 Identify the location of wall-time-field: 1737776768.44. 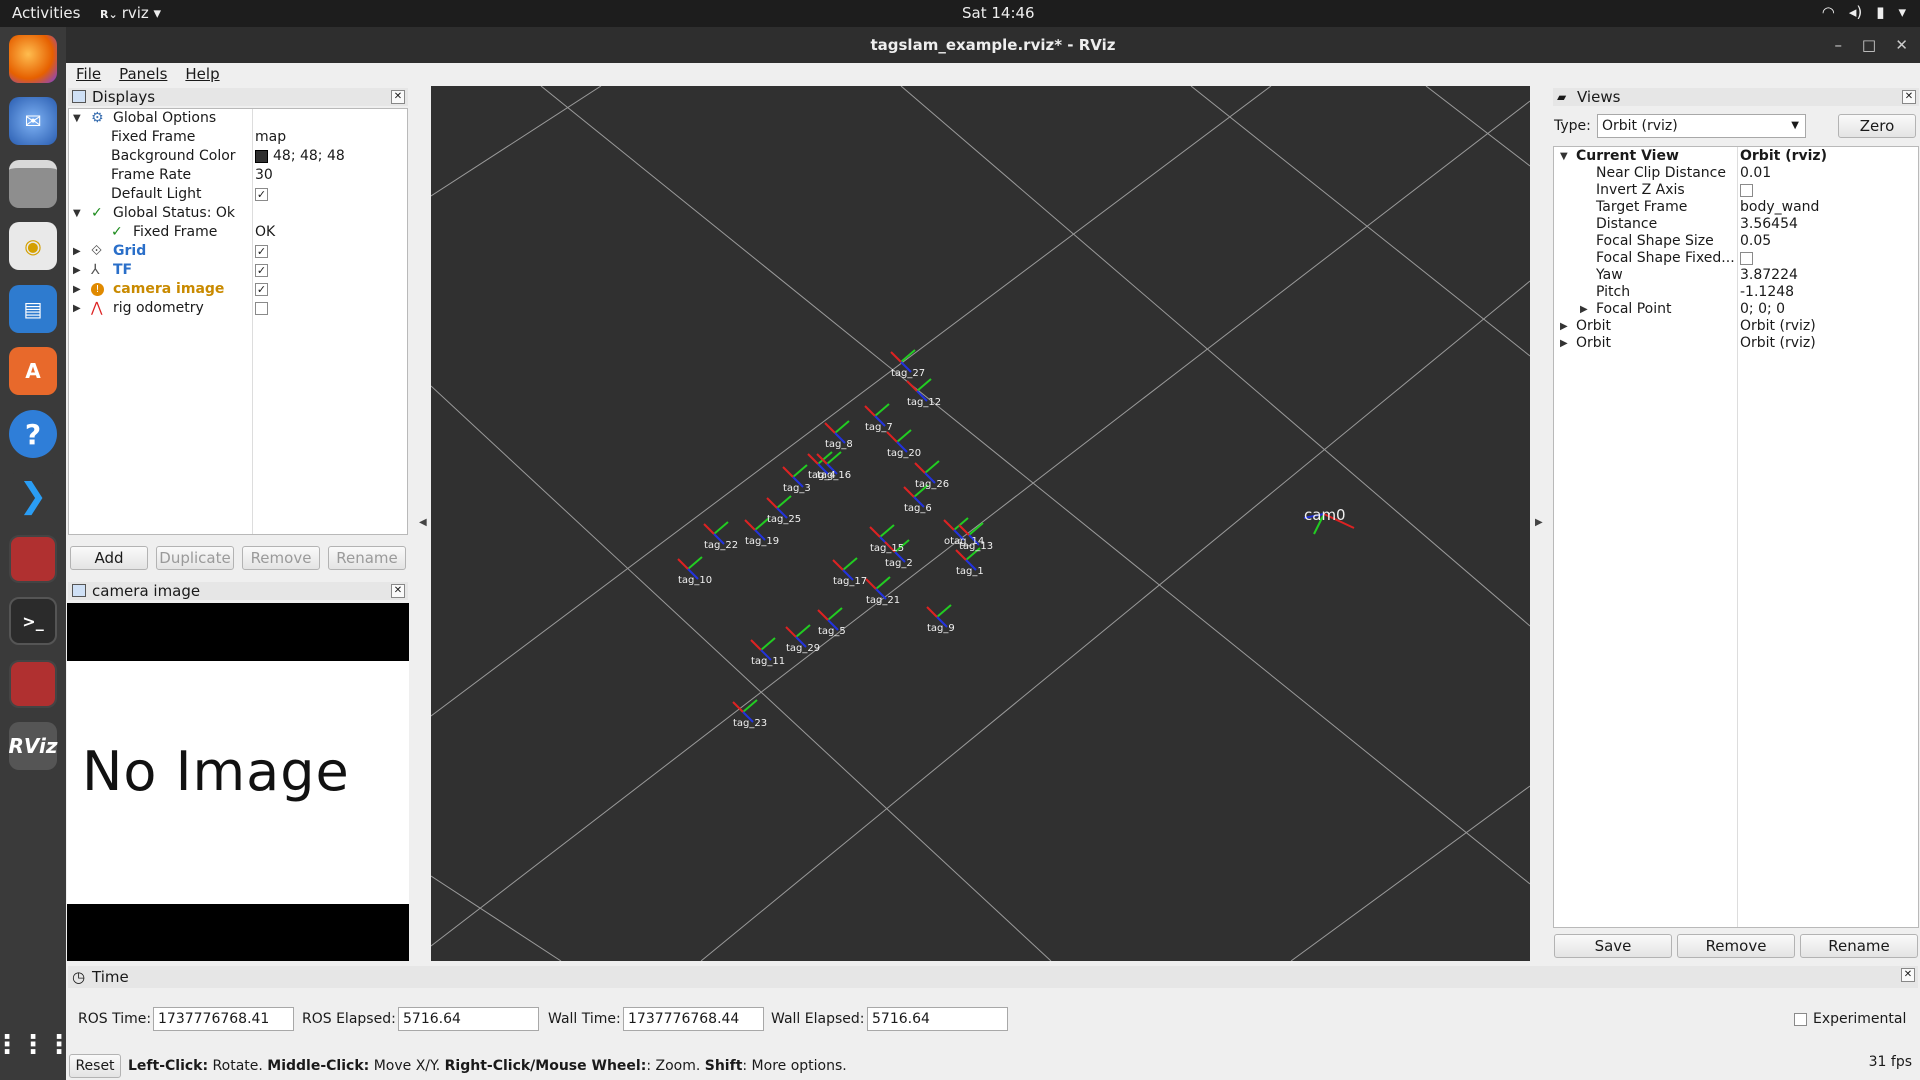
(693, 1019).